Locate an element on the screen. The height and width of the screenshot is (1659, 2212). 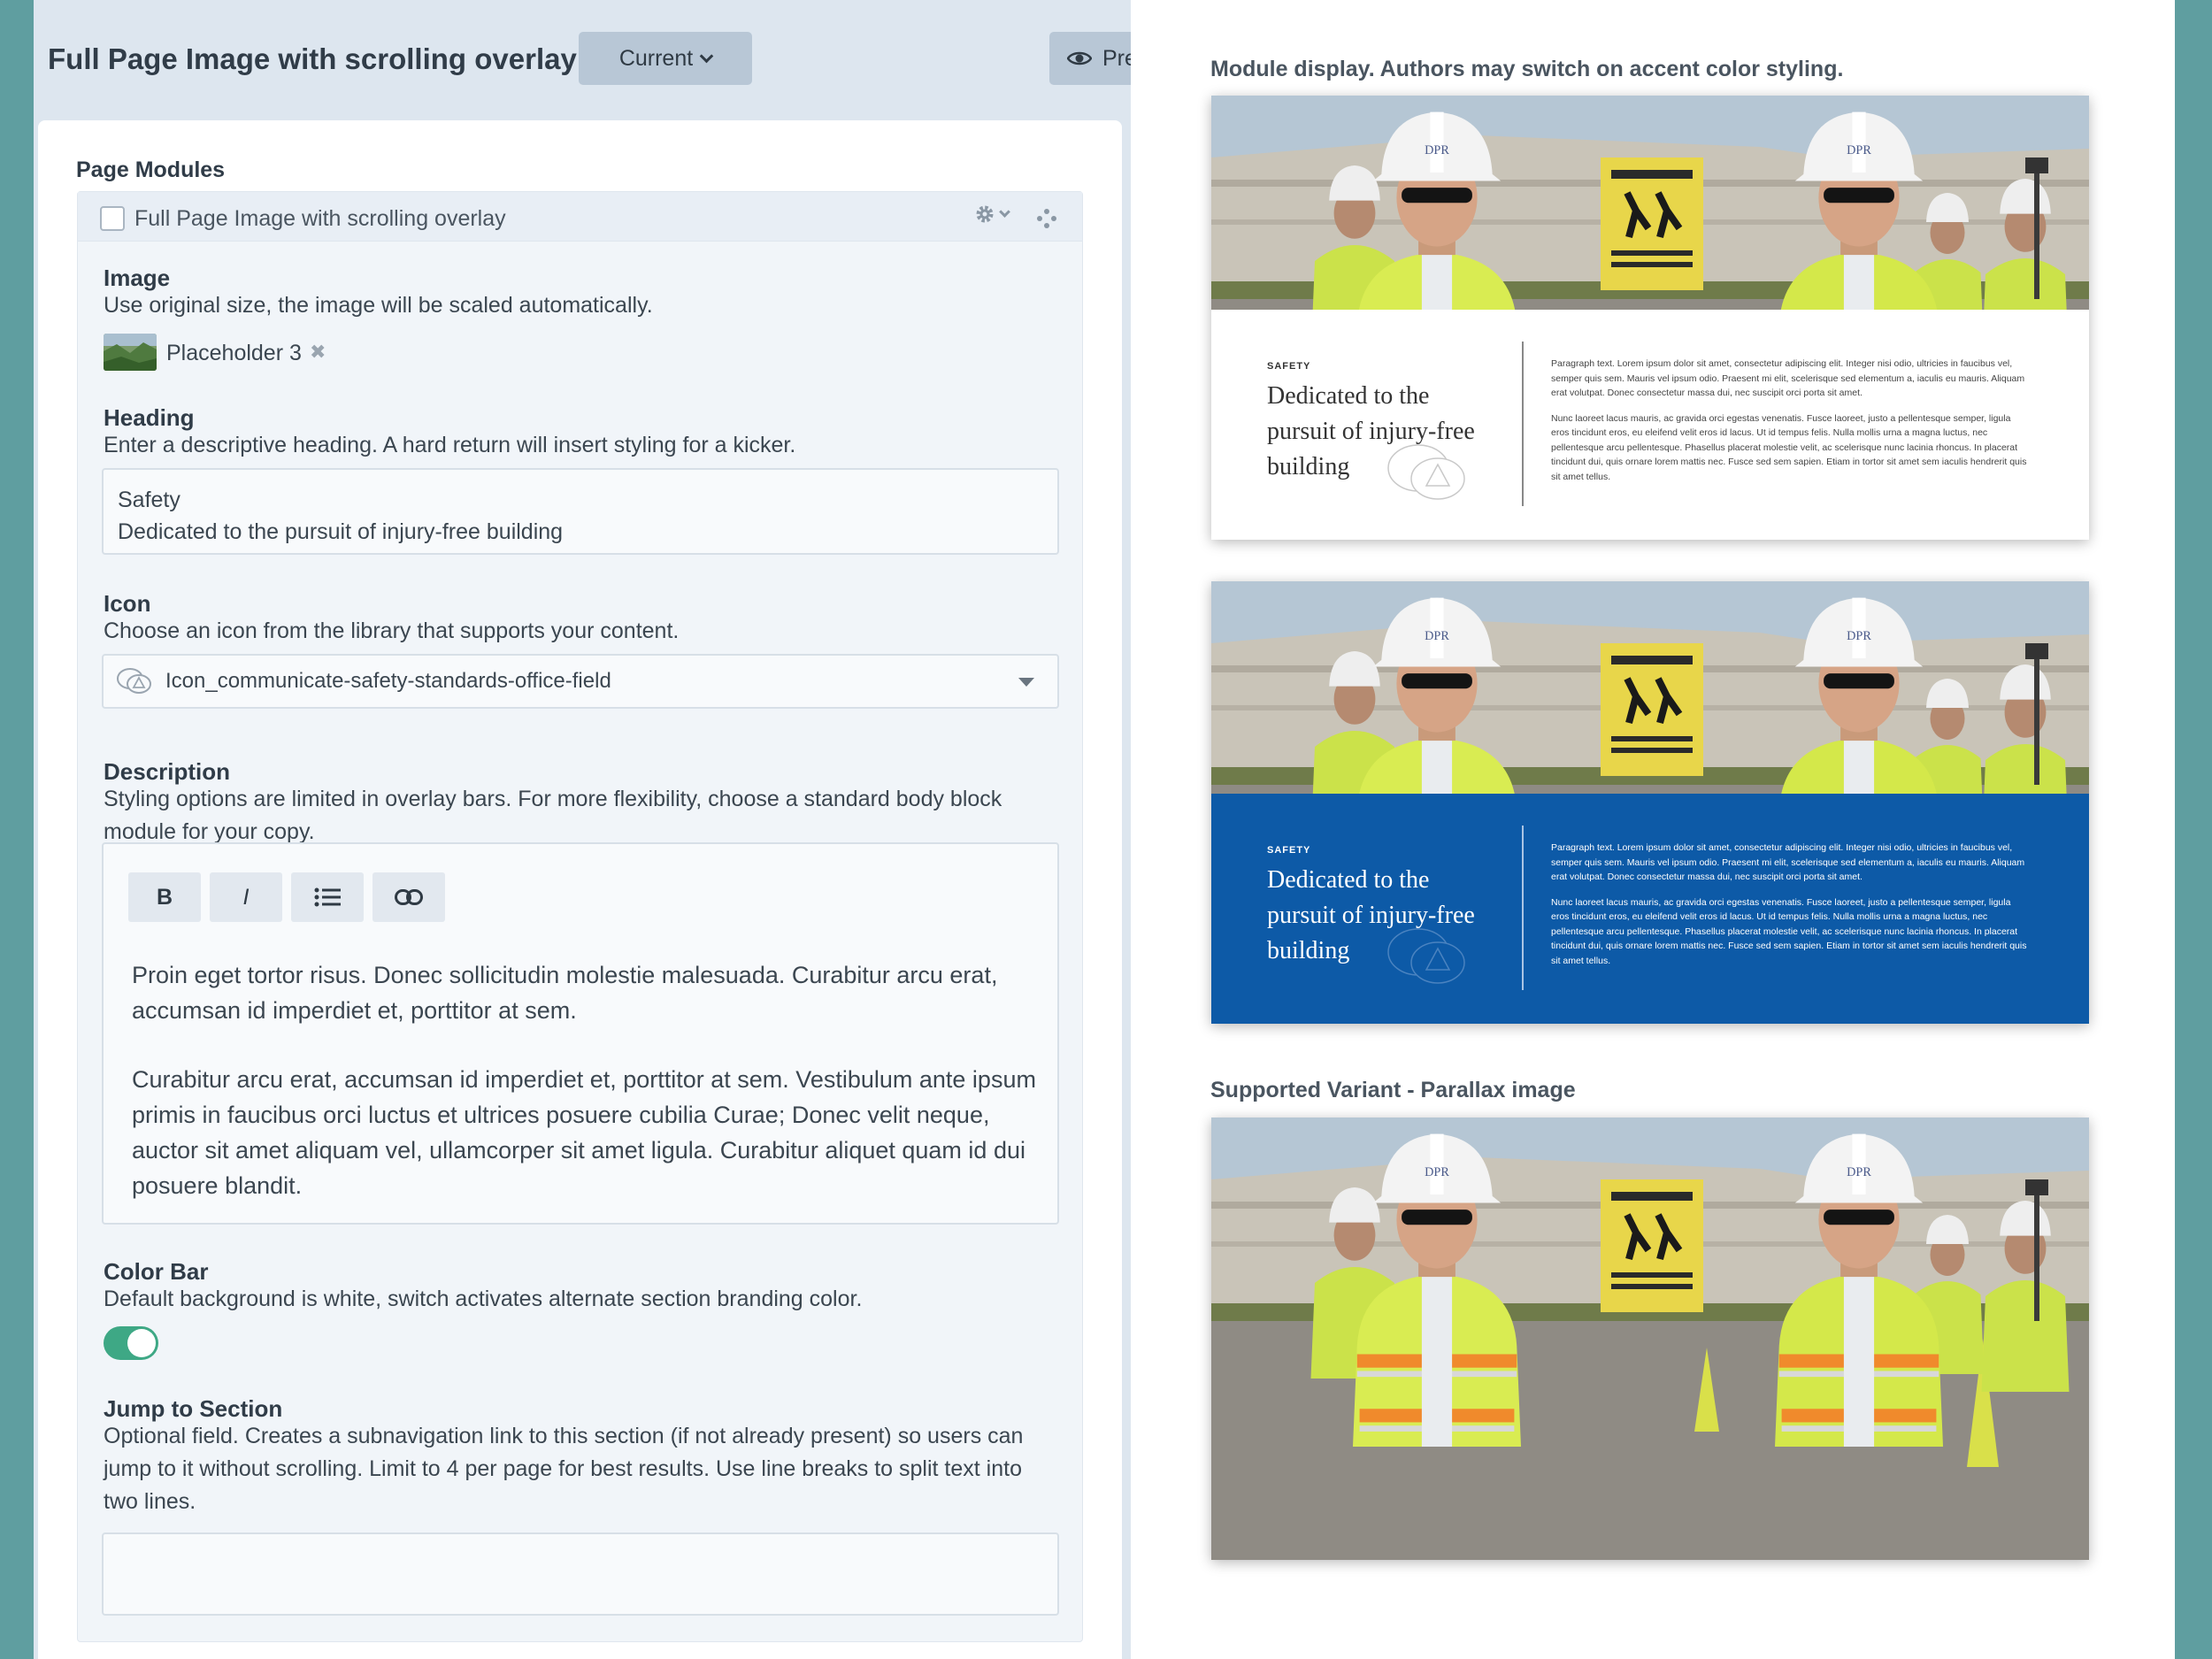
heading-kicker-line: Safety is located at coordinates (149, 500).